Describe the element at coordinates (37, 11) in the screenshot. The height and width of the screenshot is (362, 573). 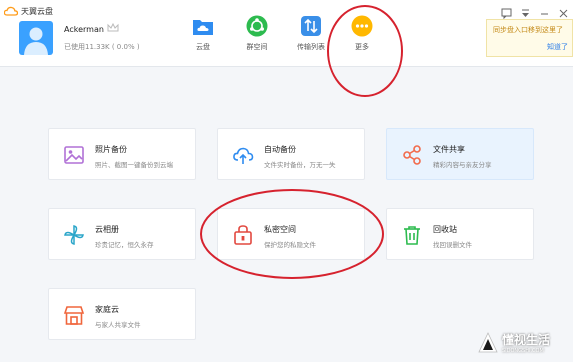
I see `app-name: 天翼云盘` at that location.